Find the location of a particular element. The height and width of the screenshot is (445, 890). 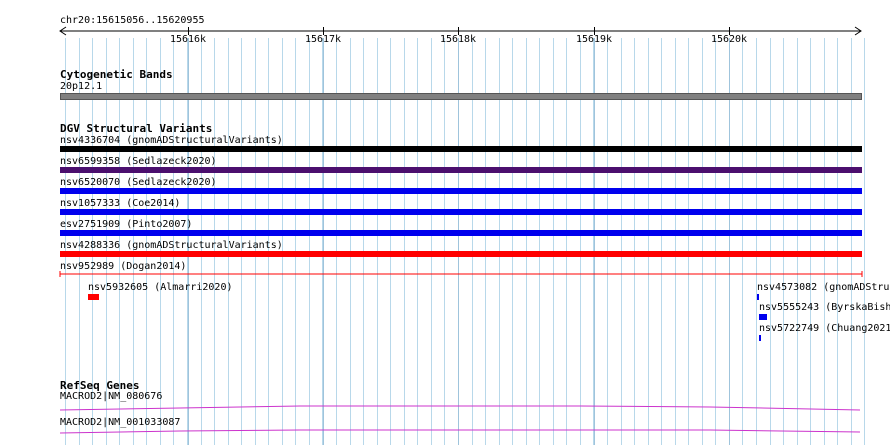

cytoband-label: 20p12.1 is located at coordinates (81, 86).